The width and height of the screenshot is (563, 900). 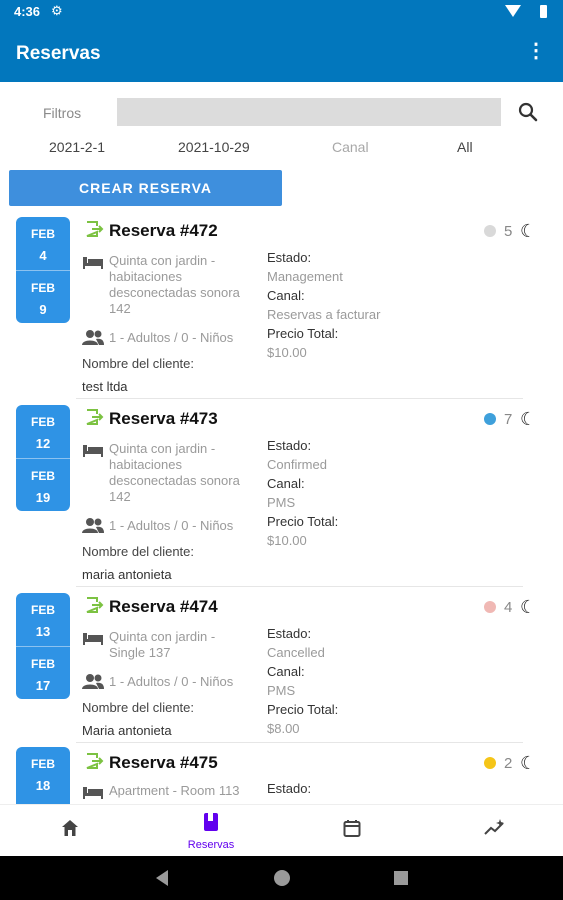 I want to click on date-badge: FEB 4 FEB 9, so click(x=43, y=270).